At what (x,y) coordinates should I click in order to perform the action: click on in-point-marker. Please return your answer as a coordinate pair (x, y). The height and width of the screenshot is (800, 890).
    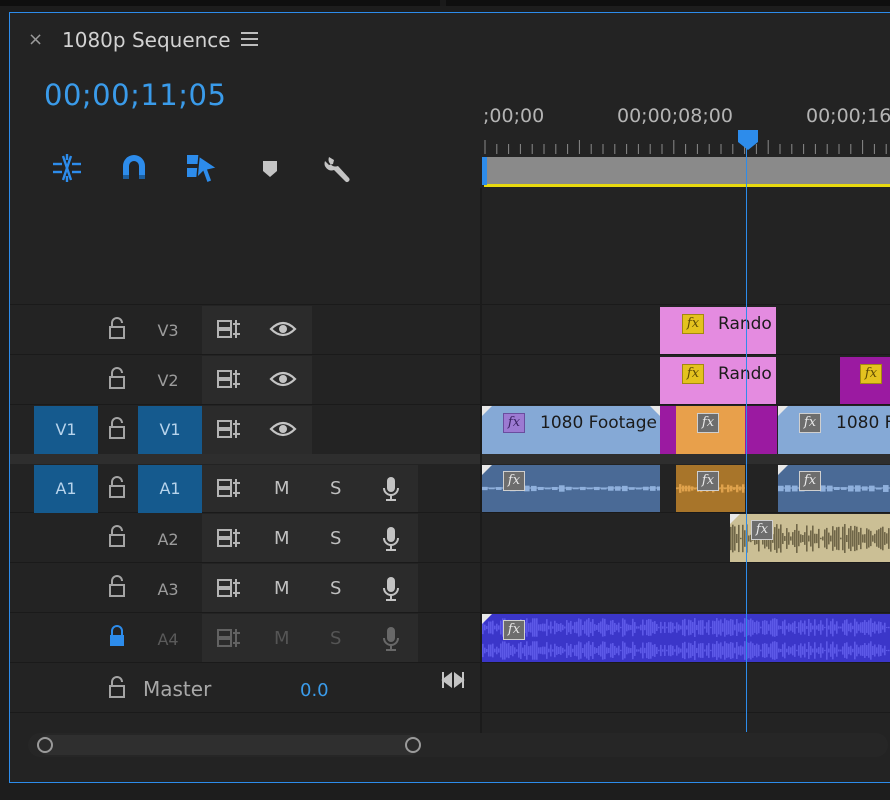
    Looking at the image, I should click on (484, 171).